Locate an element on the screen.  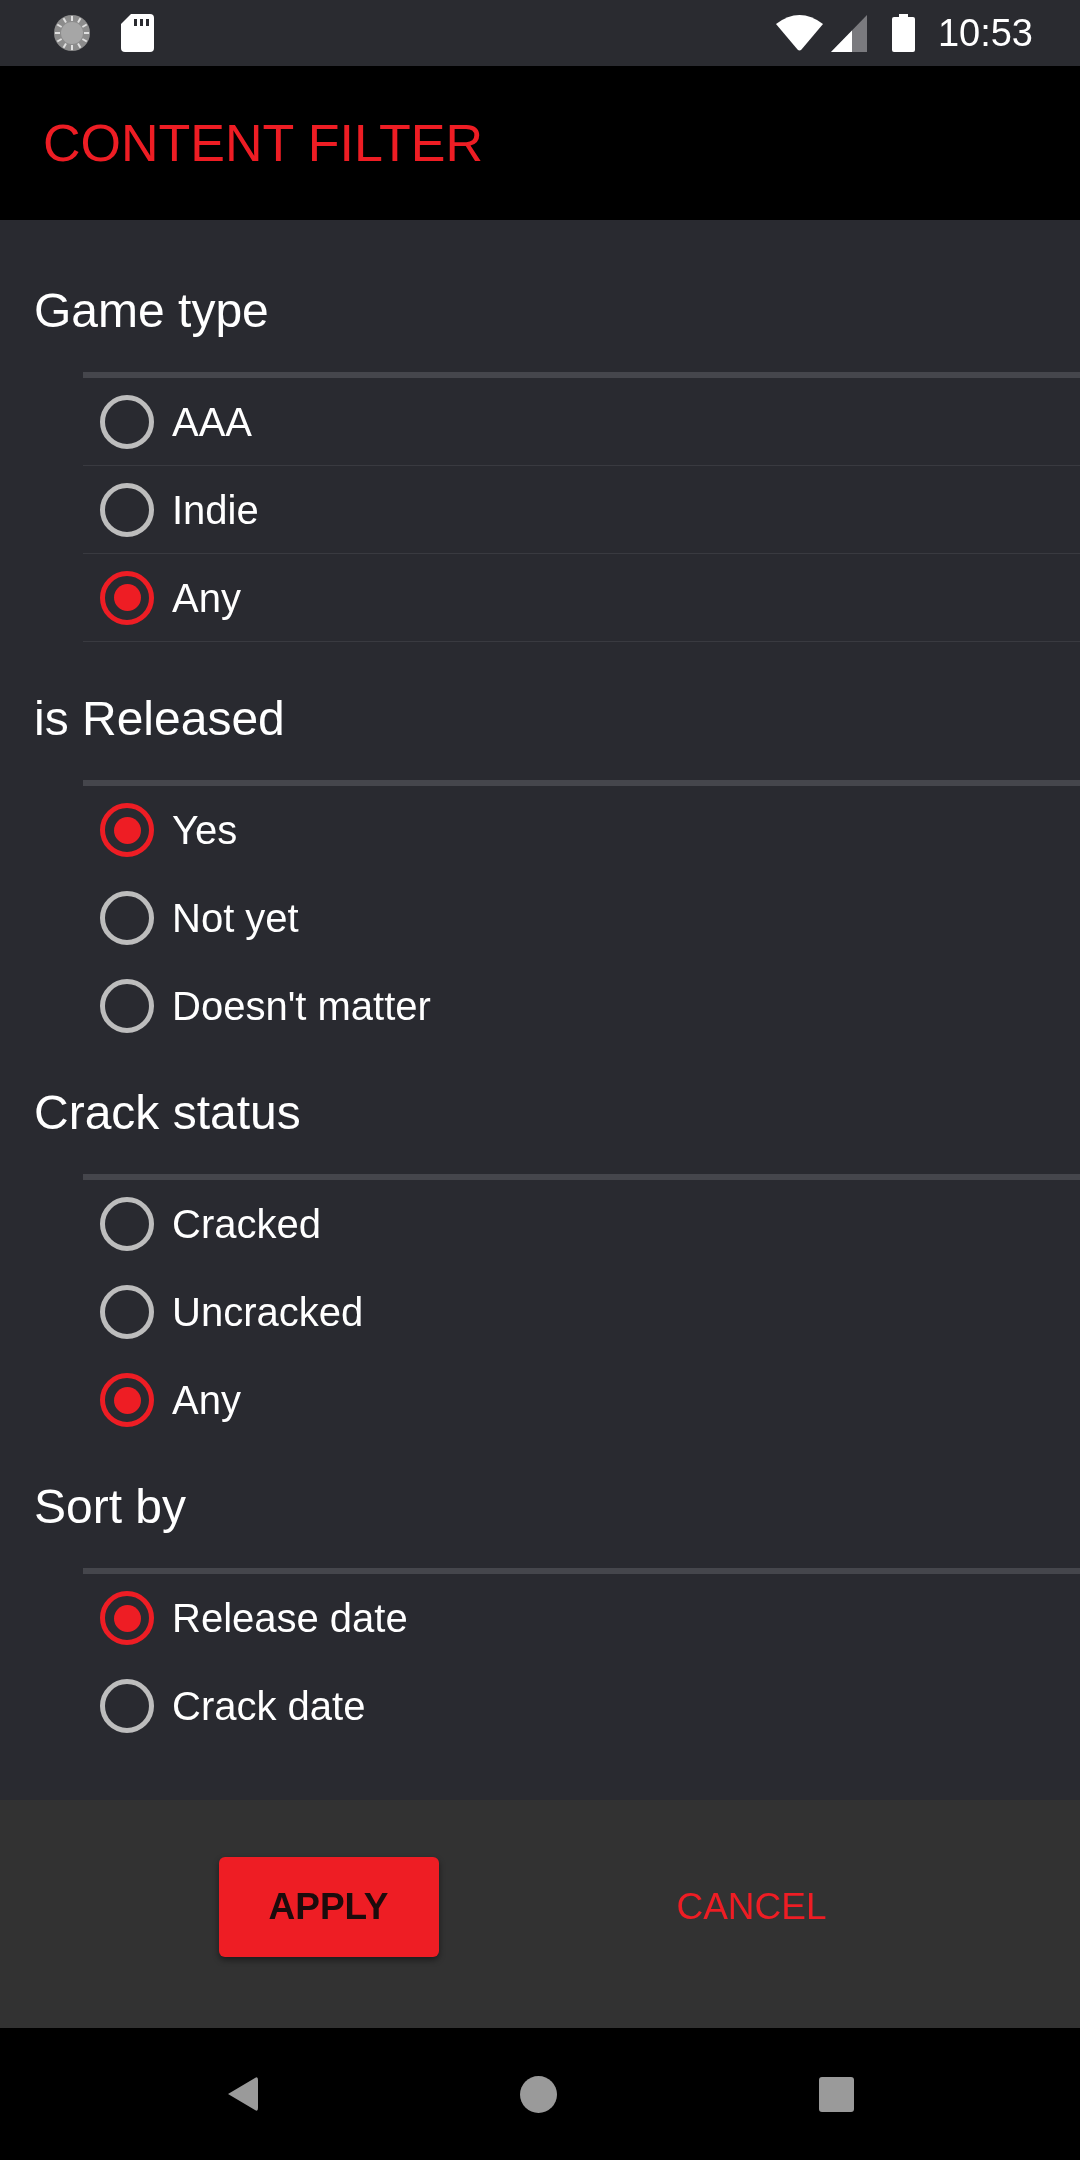
cancel-button: CANCEL is located at coordinates (751, 1907).